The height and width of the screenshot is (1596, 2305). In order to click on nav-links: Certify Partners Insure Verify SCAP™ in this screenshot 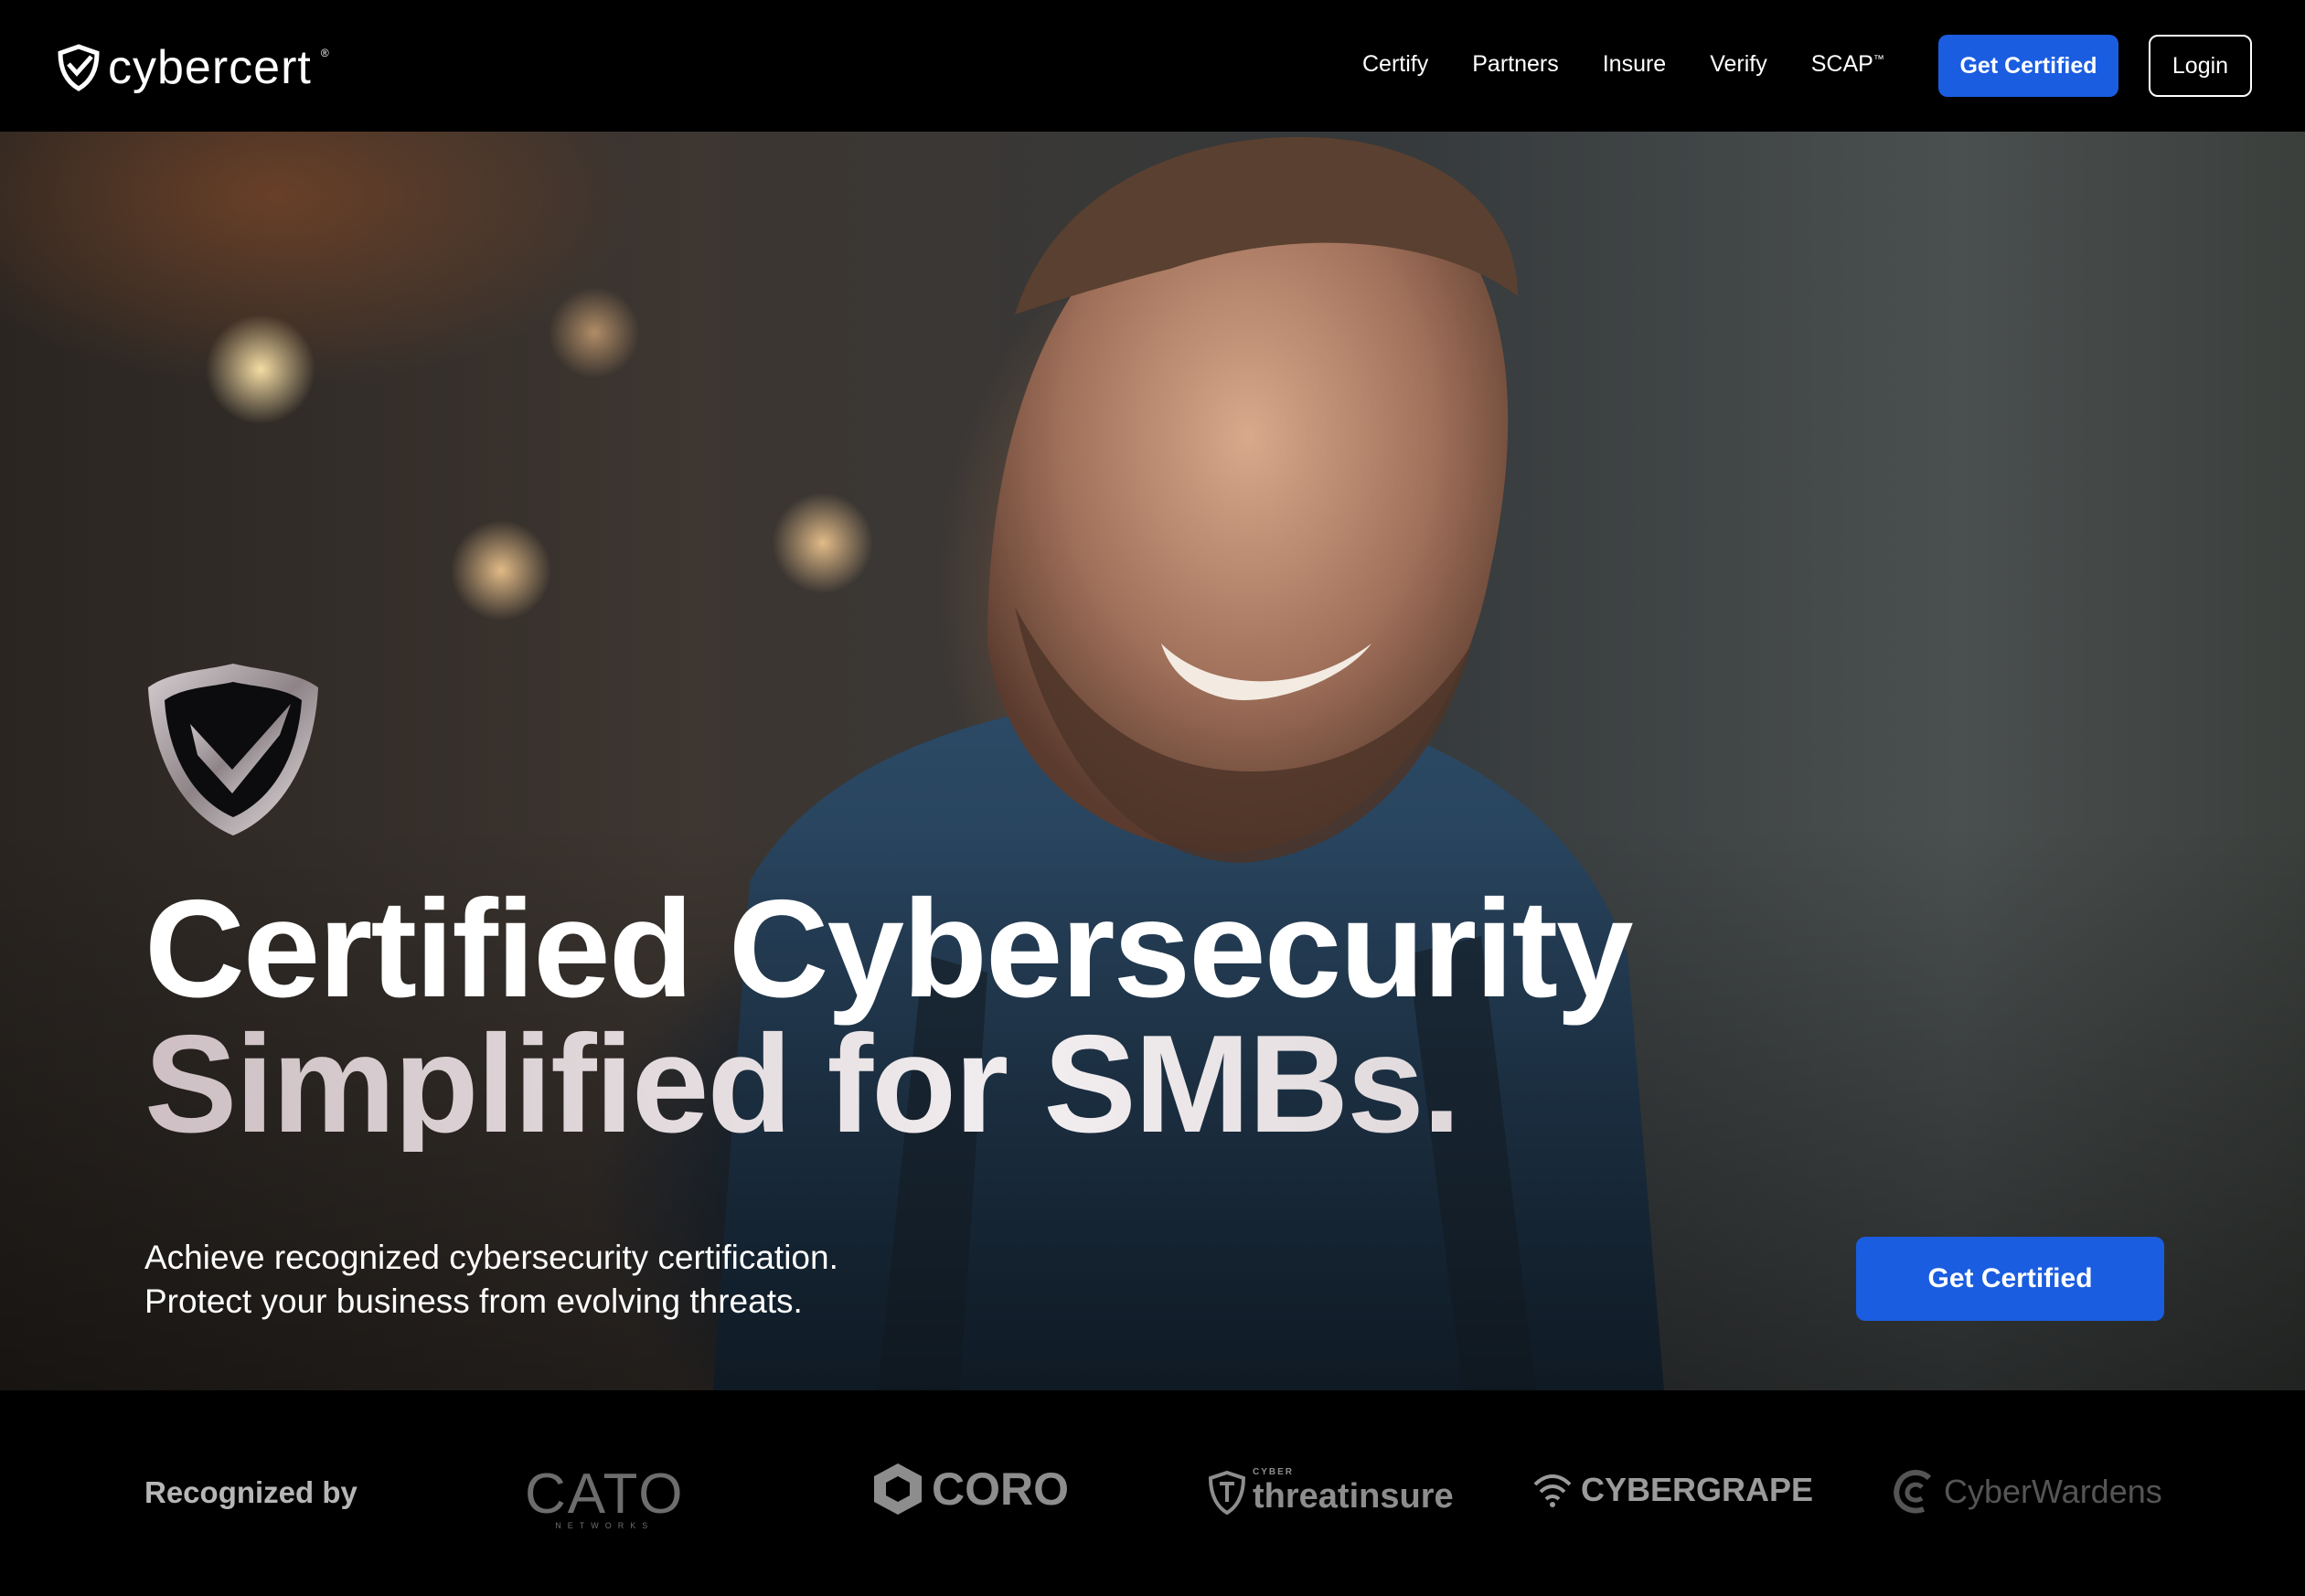, I will do `click(1623, 64)`.